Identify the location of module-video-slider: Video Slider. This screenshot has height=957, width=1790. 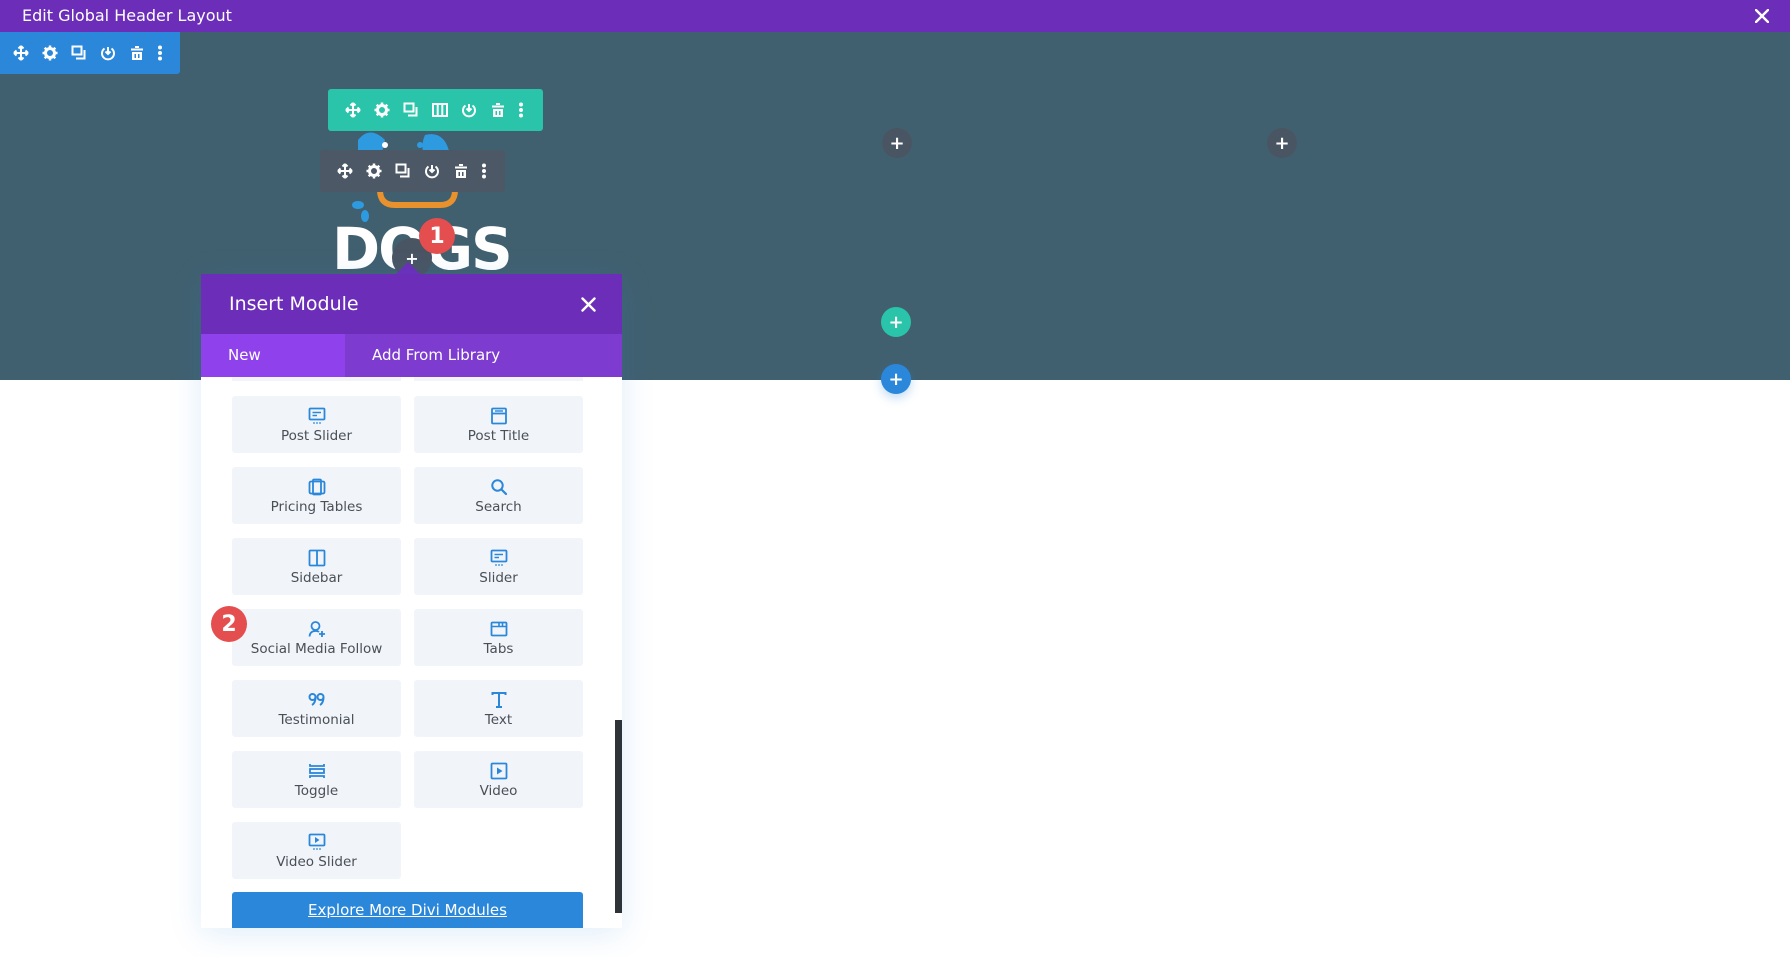
(316, 850).